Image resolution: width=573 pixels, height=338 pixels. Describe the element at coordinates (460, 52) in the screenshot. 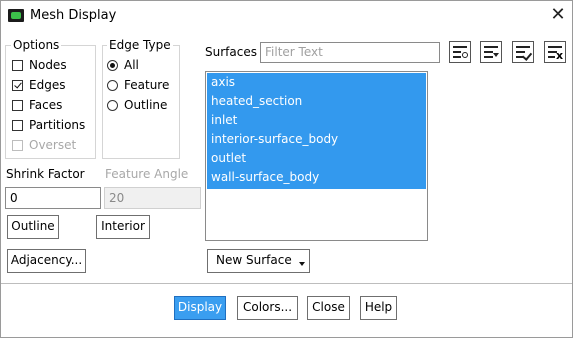

I see `new-surface-icon` at that location.